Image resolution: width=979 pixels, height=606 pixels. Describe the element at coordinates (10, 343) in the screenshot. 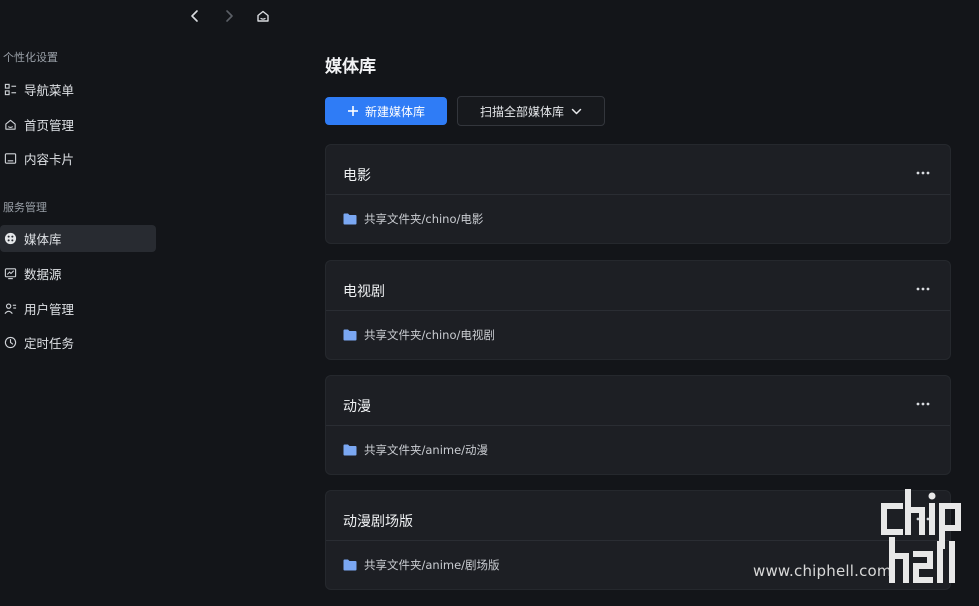

I see `clock-icon` at that location.